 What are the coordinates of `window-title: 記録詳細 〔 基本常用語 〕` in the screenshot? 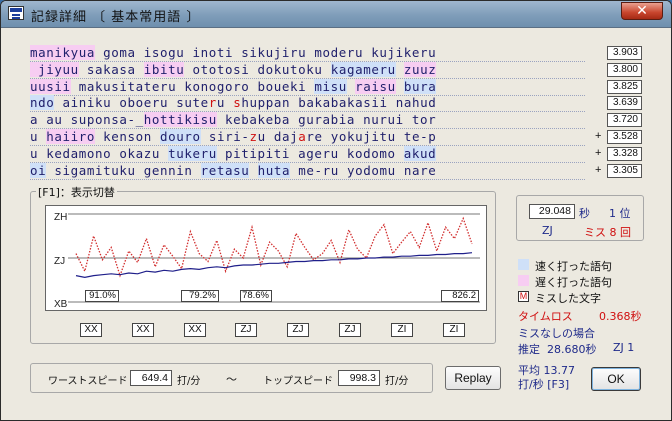 It's located at (116, 17).